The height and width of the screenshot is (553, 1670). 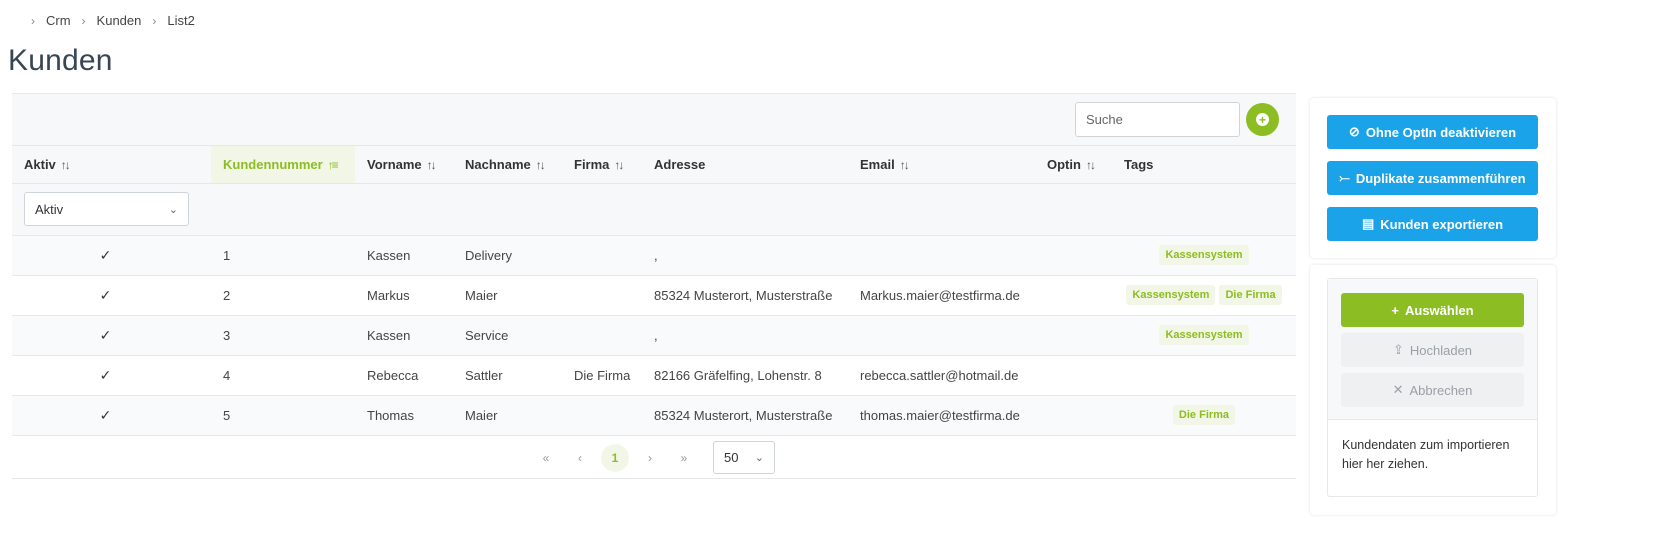 What do you see at coordinates (507, 165) in the screenshot?
I see `column-header-nachname: Nachname ↑↓` at bounding box center [507, 165].